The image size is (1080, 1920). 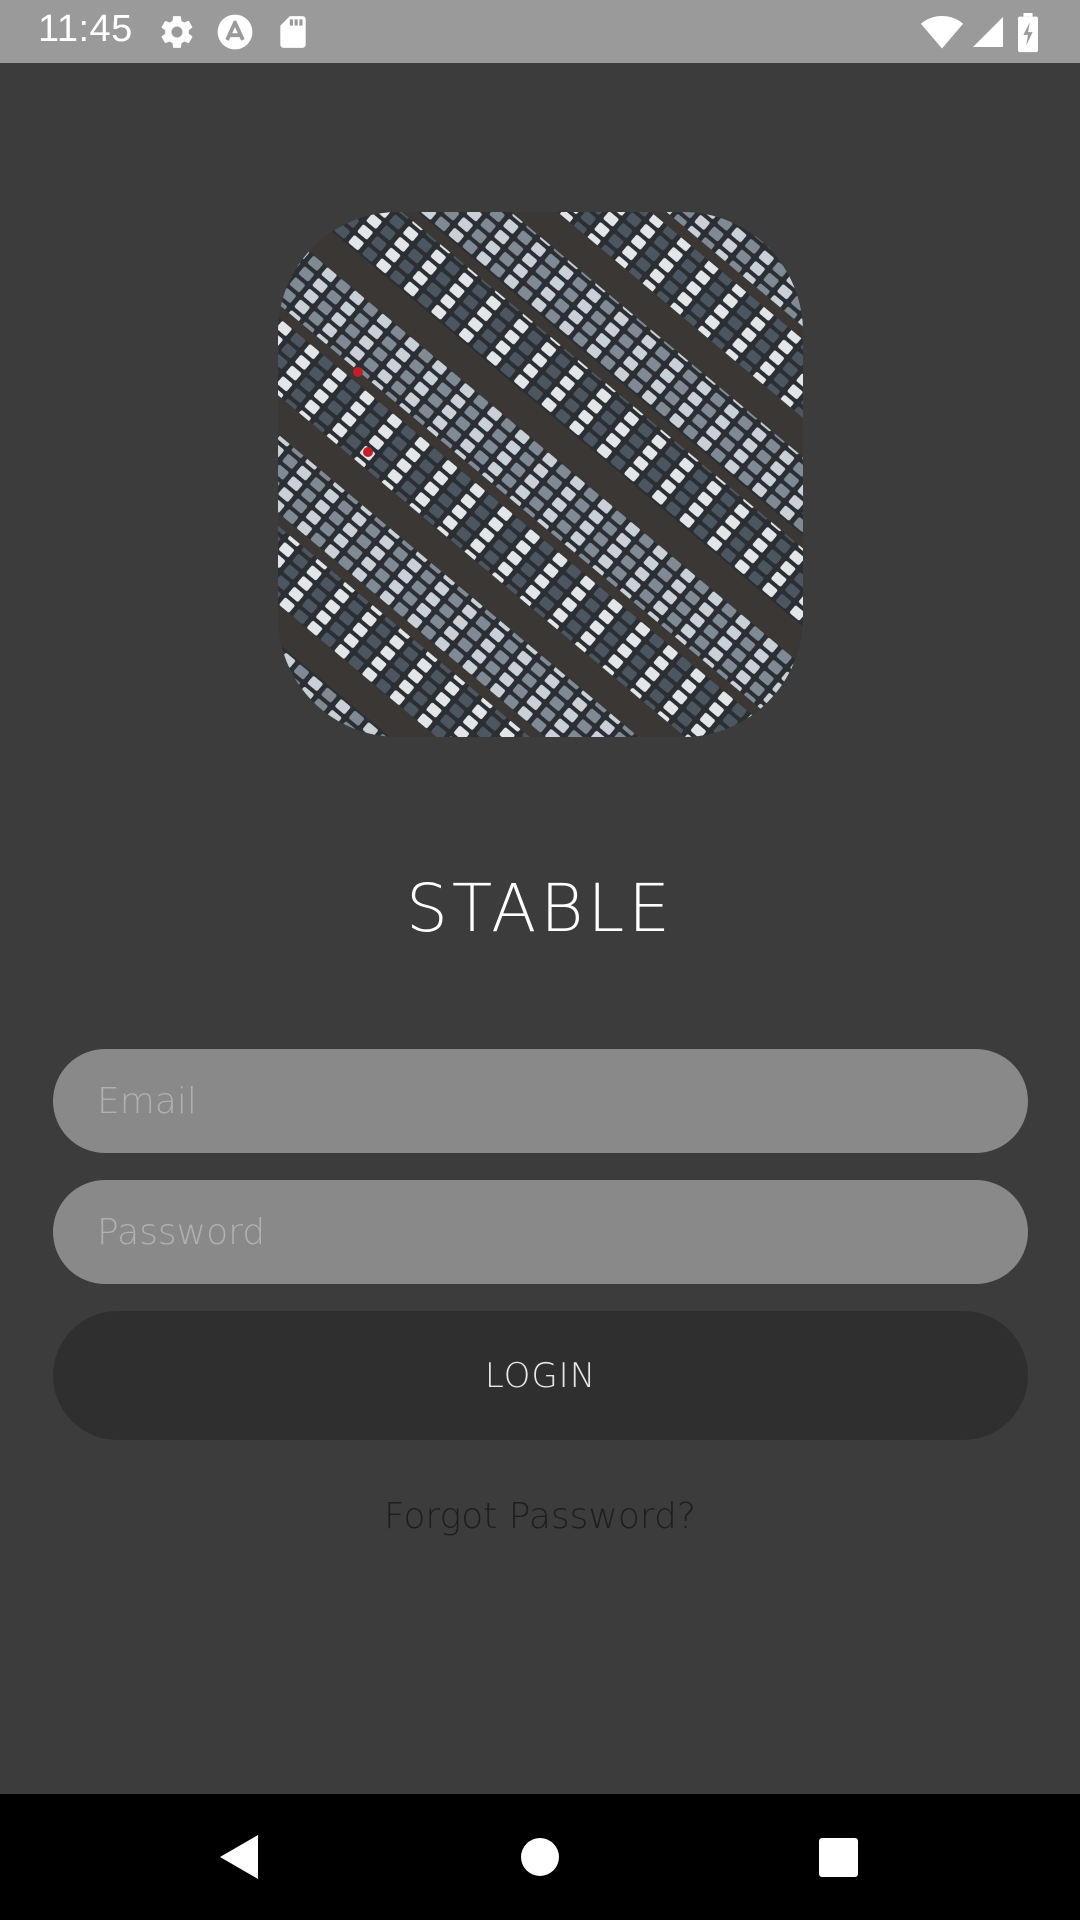 What do you see at coordinates (540, 474) in the screenshot?
I see `app-logo` at bounding box center [540, 474].